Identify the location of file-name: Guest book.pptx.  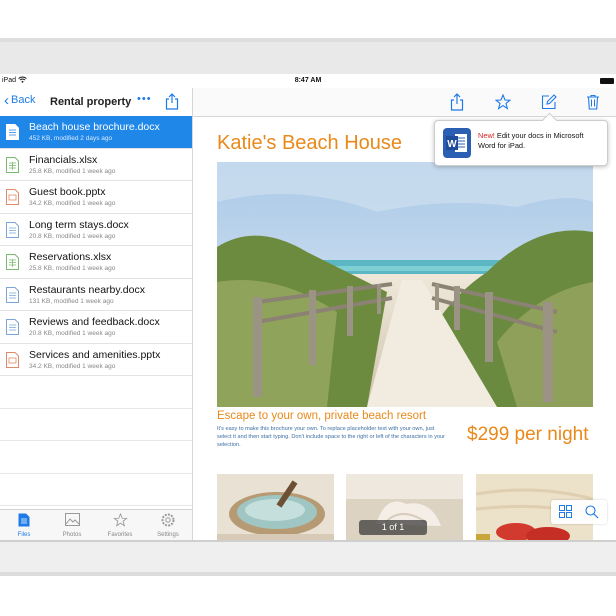
(67, 192).